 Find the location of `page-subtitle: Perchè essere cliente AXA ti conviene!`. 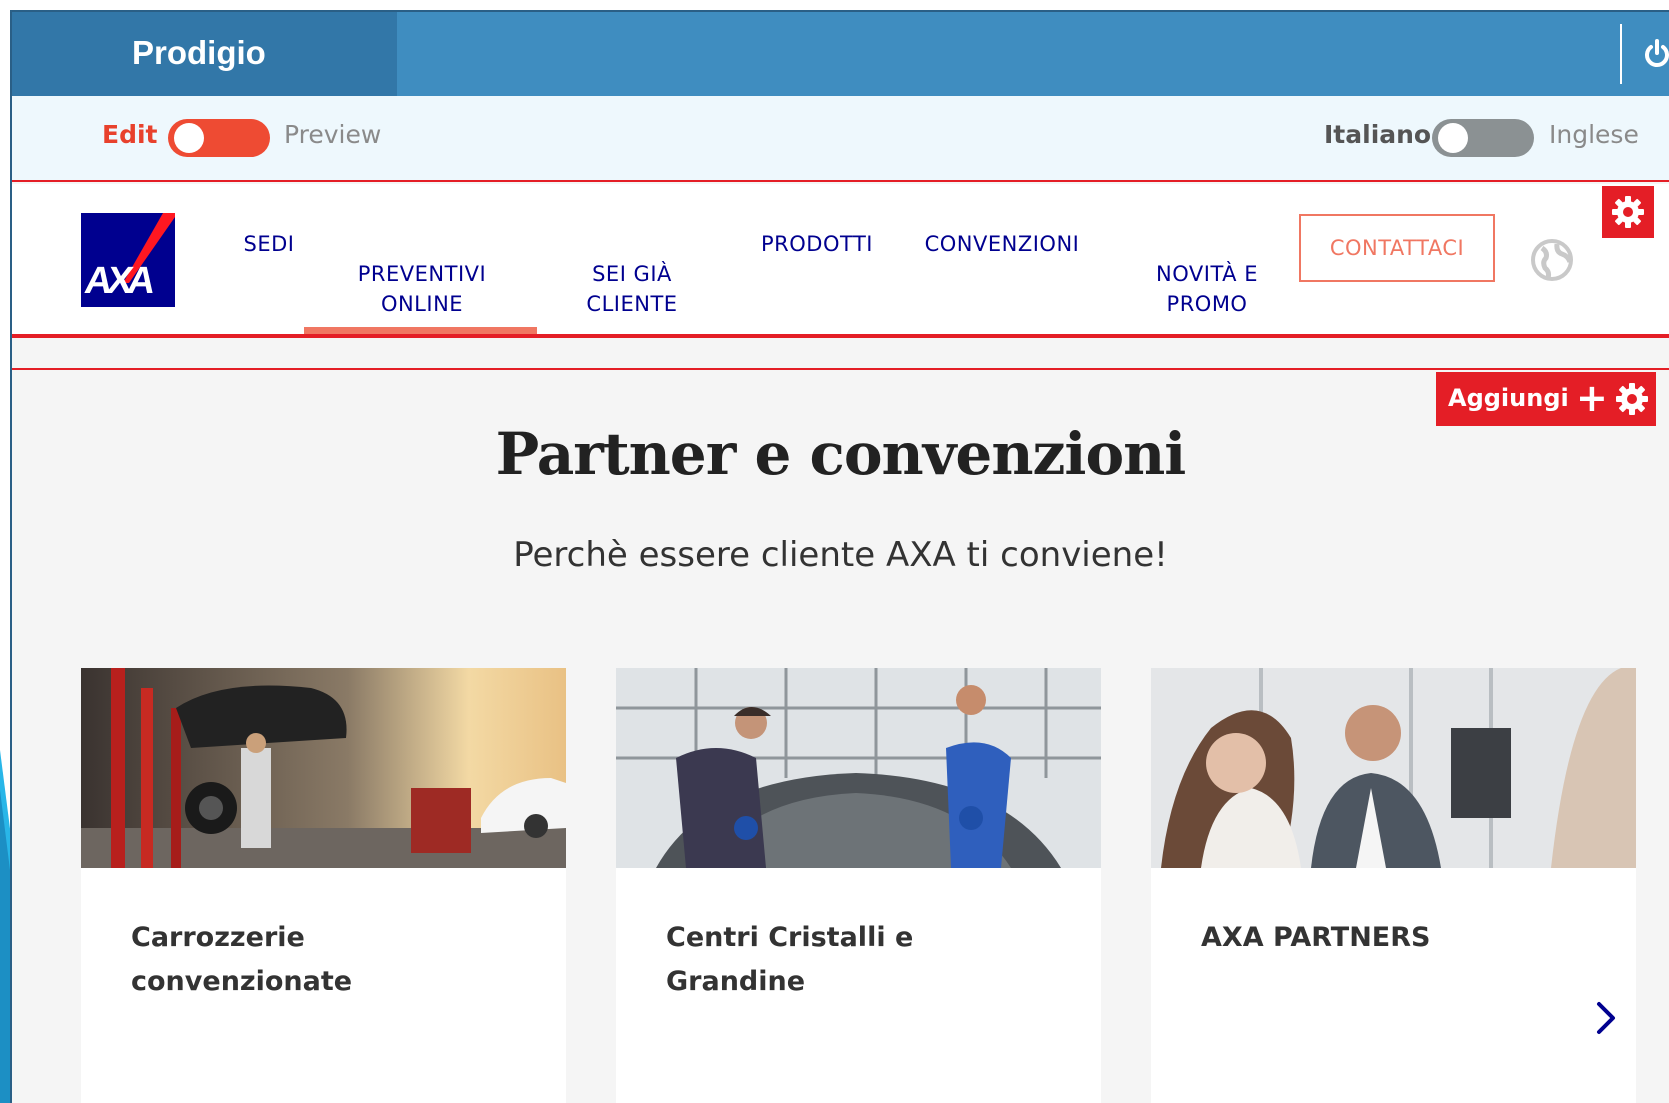

page-subtitle: Perchè essere cliente AXA ti conviene! is located at coordinates (840, 555).